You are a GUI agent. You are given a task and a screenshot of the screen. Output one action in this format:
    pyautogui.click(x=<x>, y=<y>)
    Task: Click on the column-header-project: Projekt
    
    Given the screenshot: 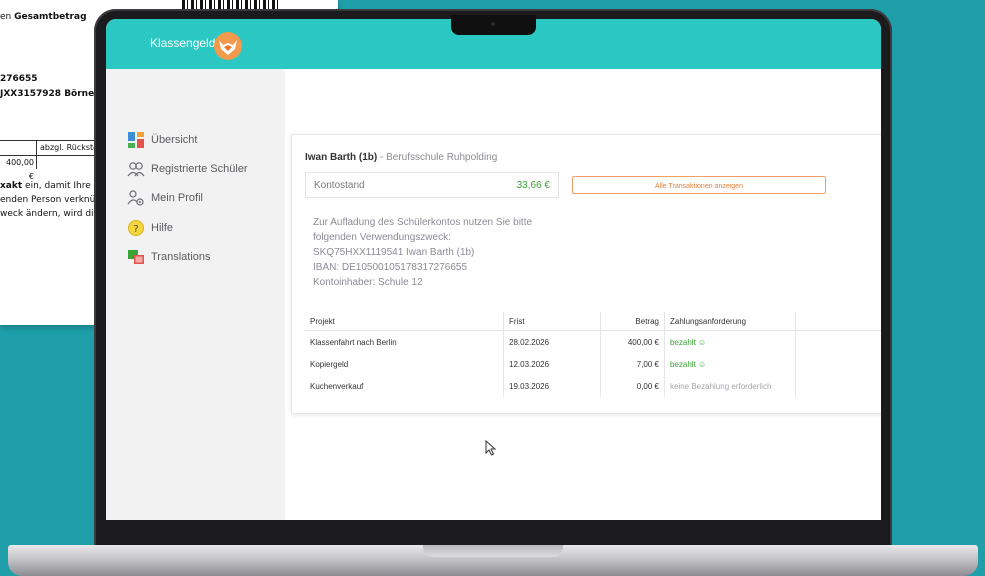 What is the action you would take?
    pyautogui.click(x=404, y=321)
    